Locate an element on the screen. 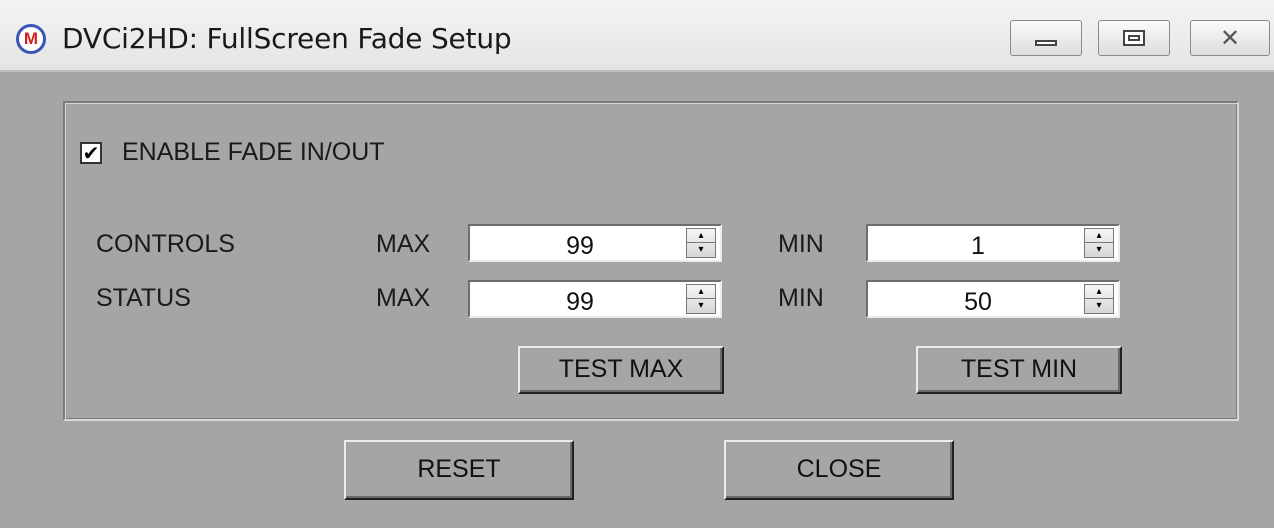 Image resolution: width=1274 pixels, height=528 pixels. app-logo-letter: M is located at coordinates (31, 38).